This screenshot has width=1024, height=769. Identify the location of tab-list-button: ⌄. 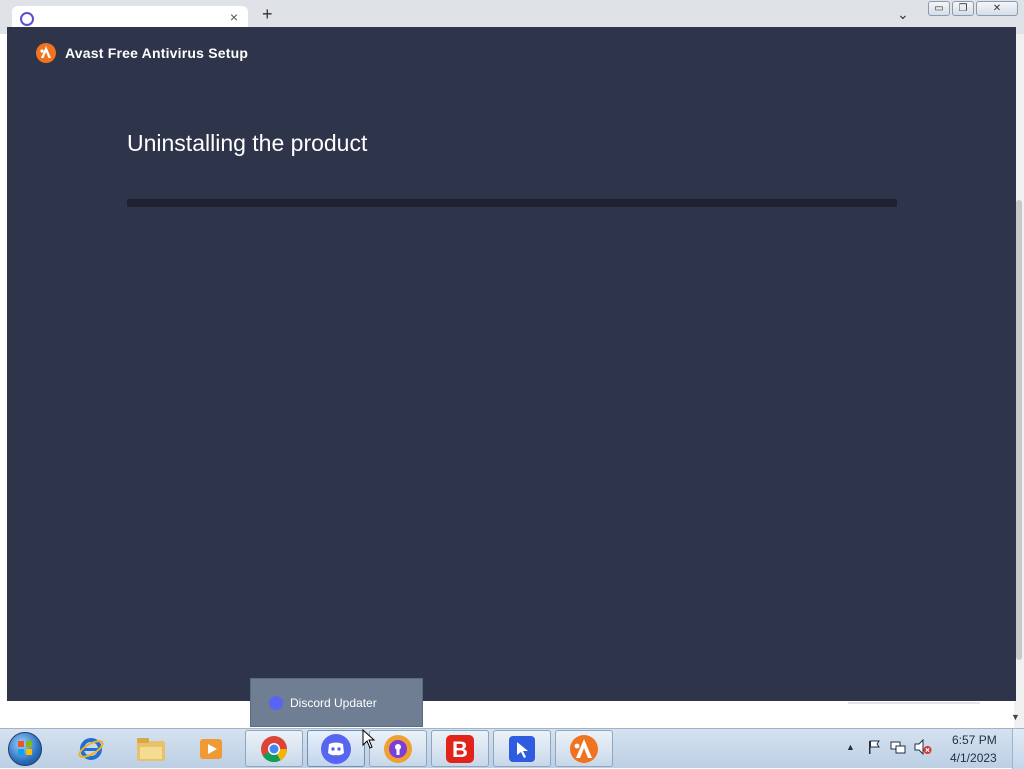
(903, 14).